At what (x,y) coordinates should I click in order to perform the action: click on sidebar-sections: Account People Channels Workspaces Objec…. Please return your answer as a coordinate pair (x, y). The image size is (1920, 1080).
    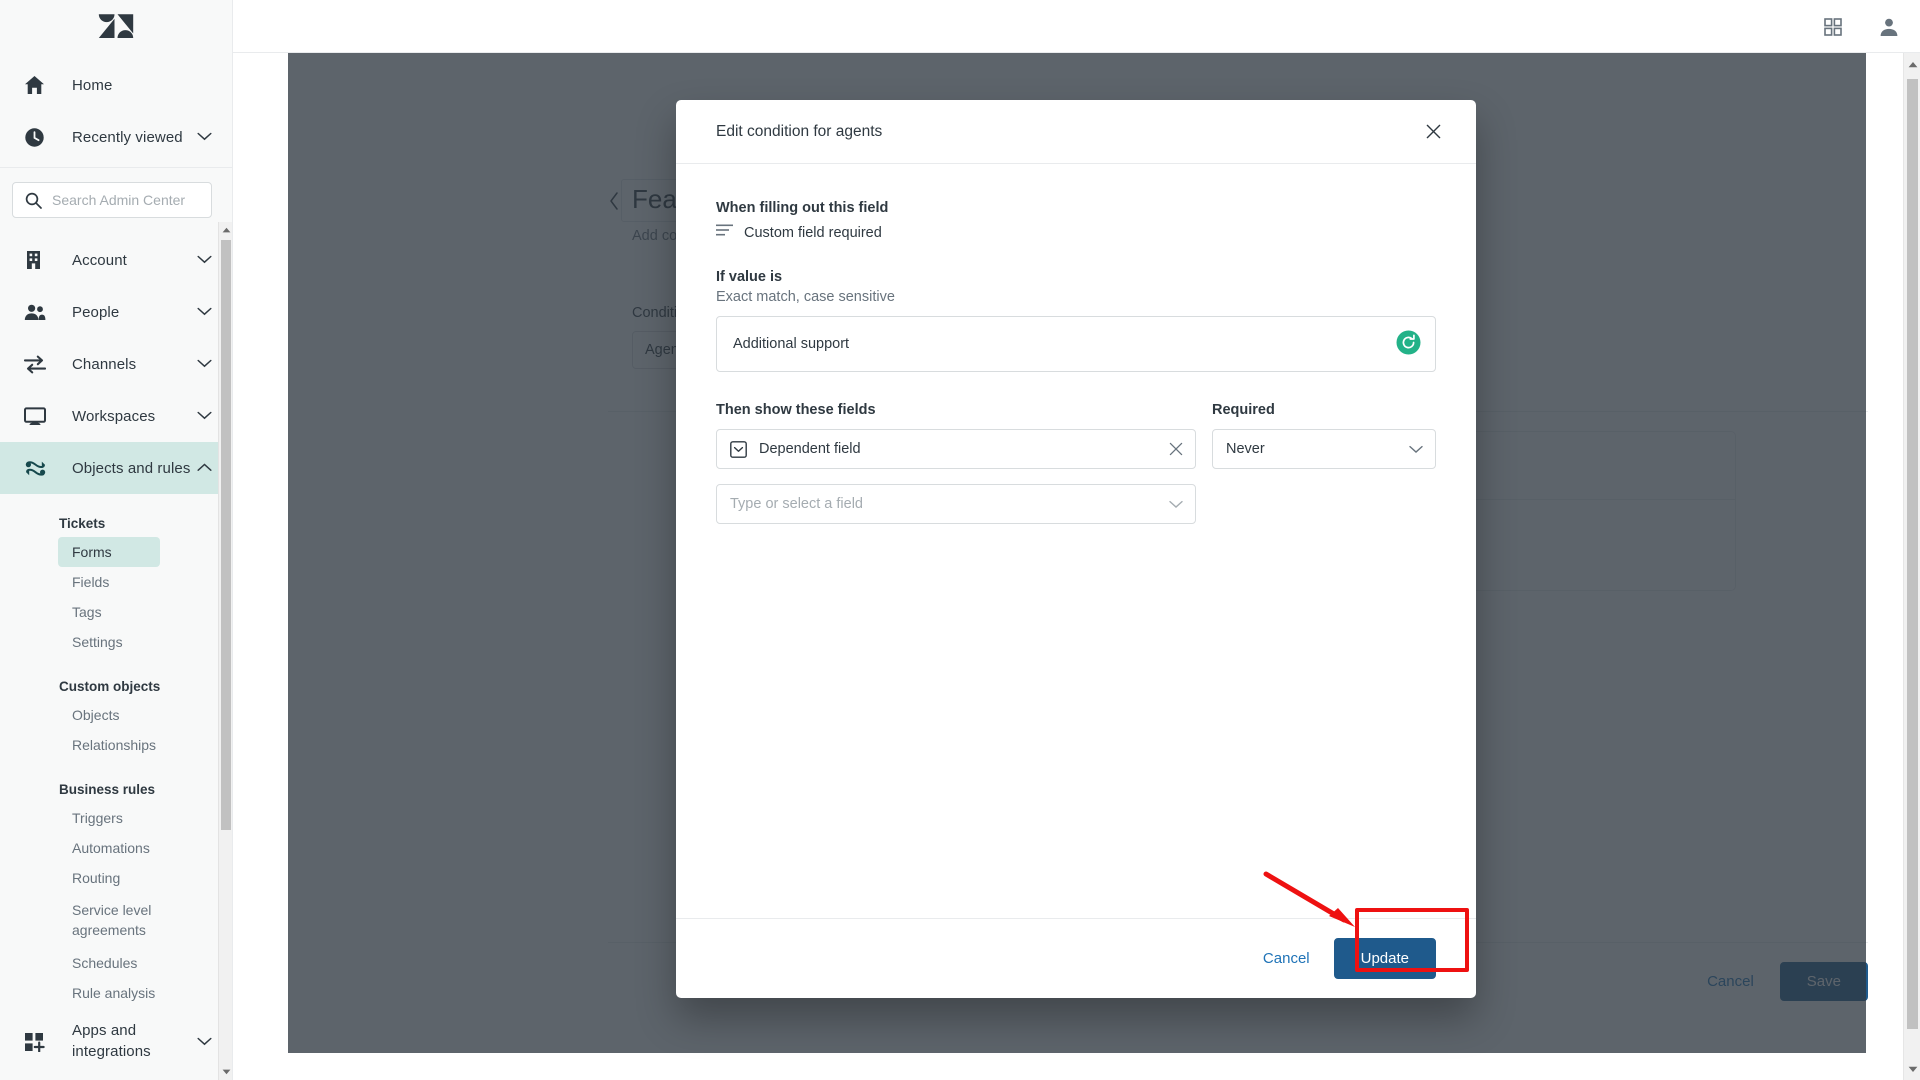
    Looking at the image, I should click on (116, 364).